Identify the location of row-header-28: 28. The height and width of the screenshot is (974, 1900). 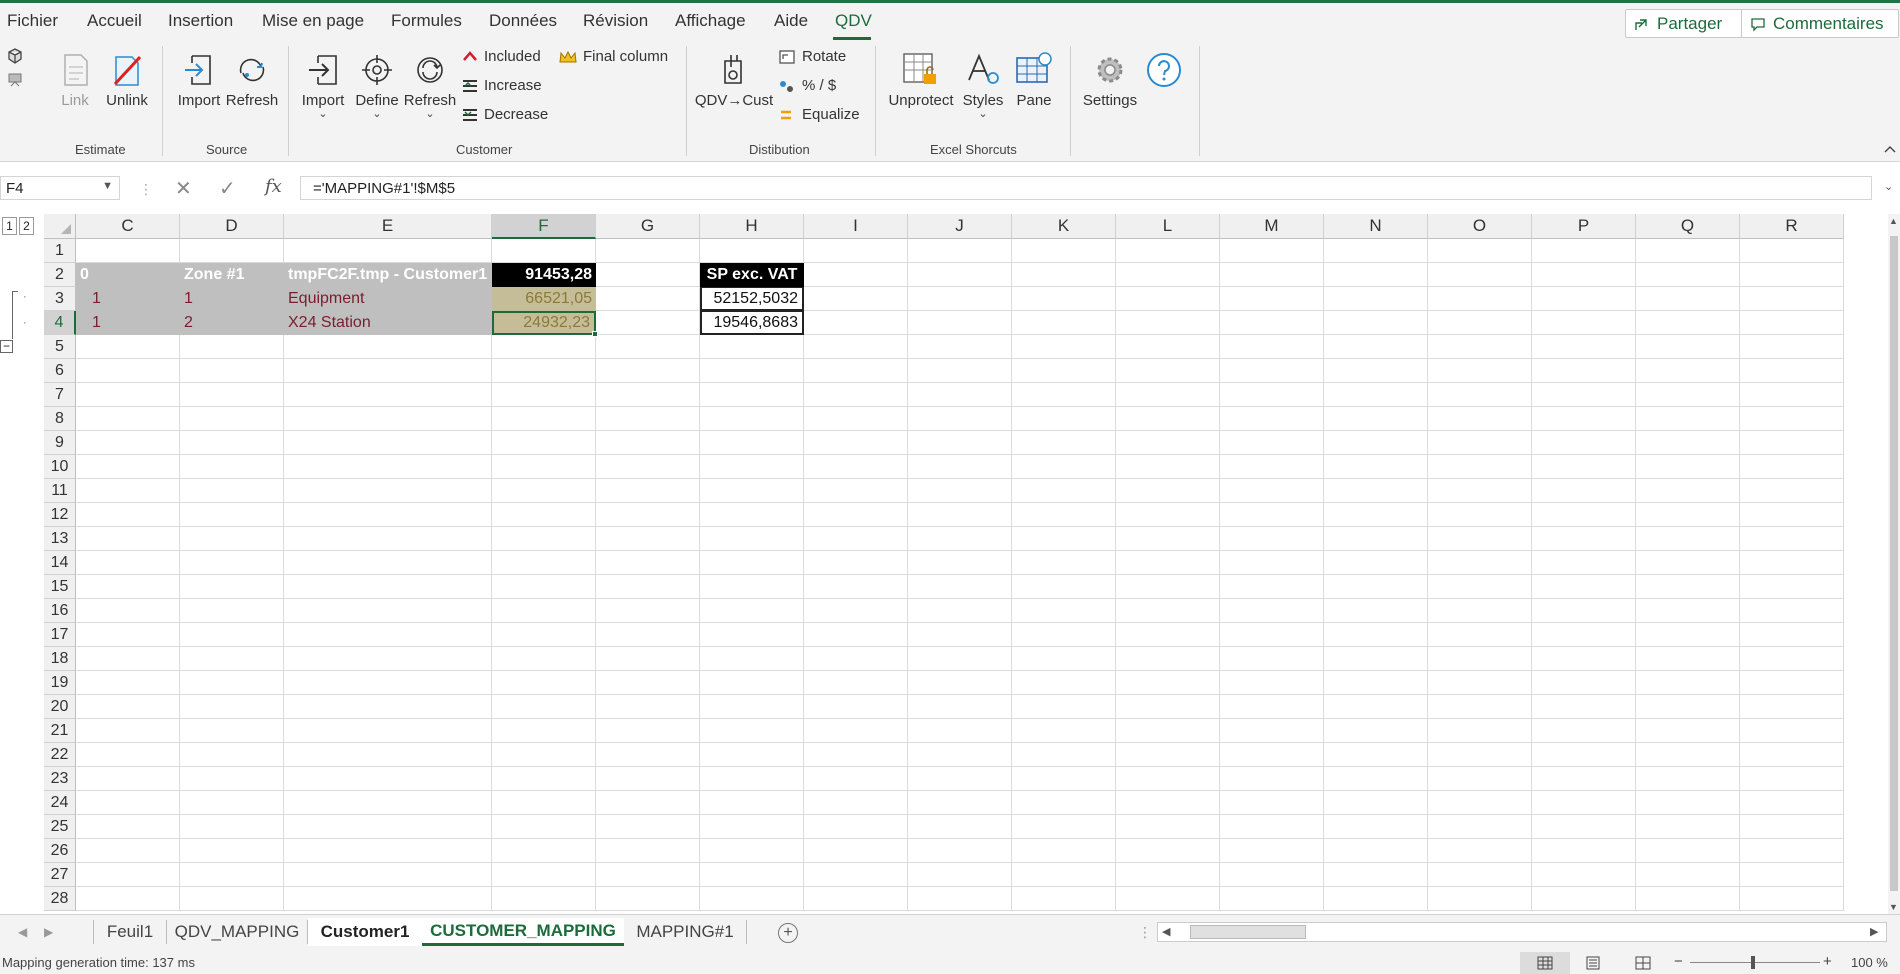
(60, 899).